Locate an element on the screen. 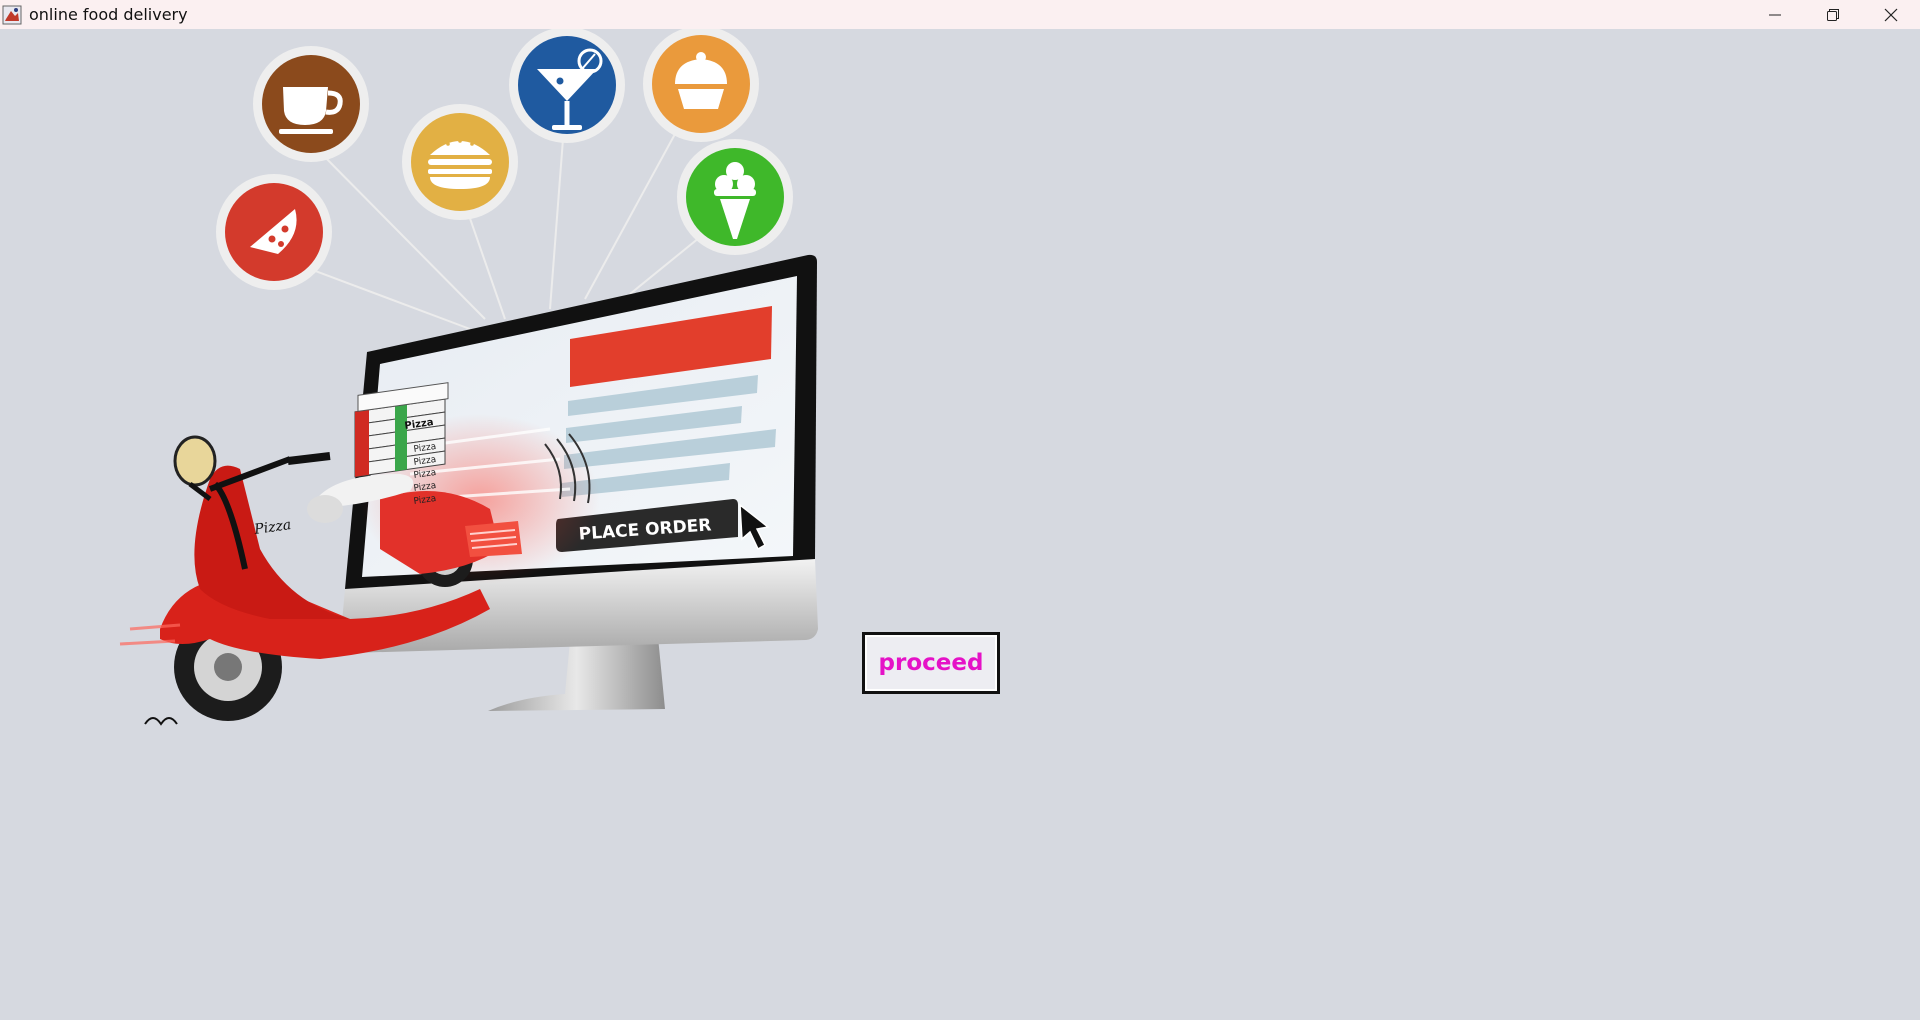 This screenshot has height=1020, width=1920. proceed-button: proceed is located at coordinates (931, 663).